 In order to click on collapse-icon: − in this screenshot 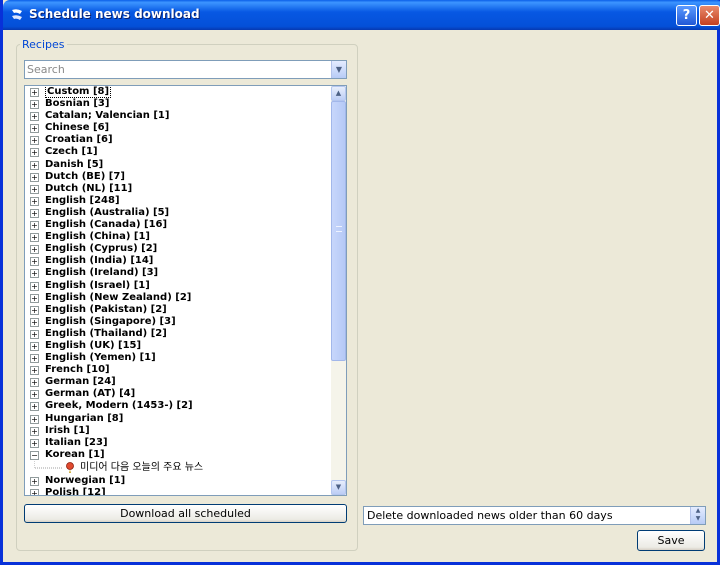, I will do `click(34, 455)`.